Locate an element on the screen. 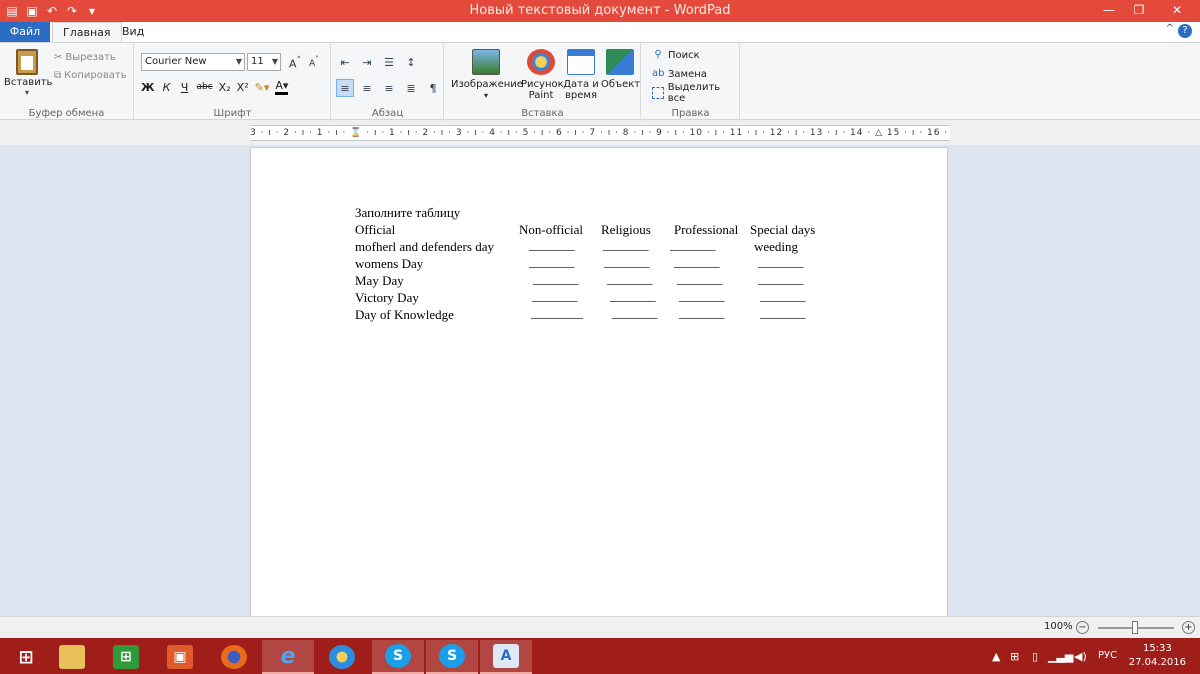 This screenshot has width=1200, height=674. insert-datetime-button: Дата и время is located at coordinates (581, 74).